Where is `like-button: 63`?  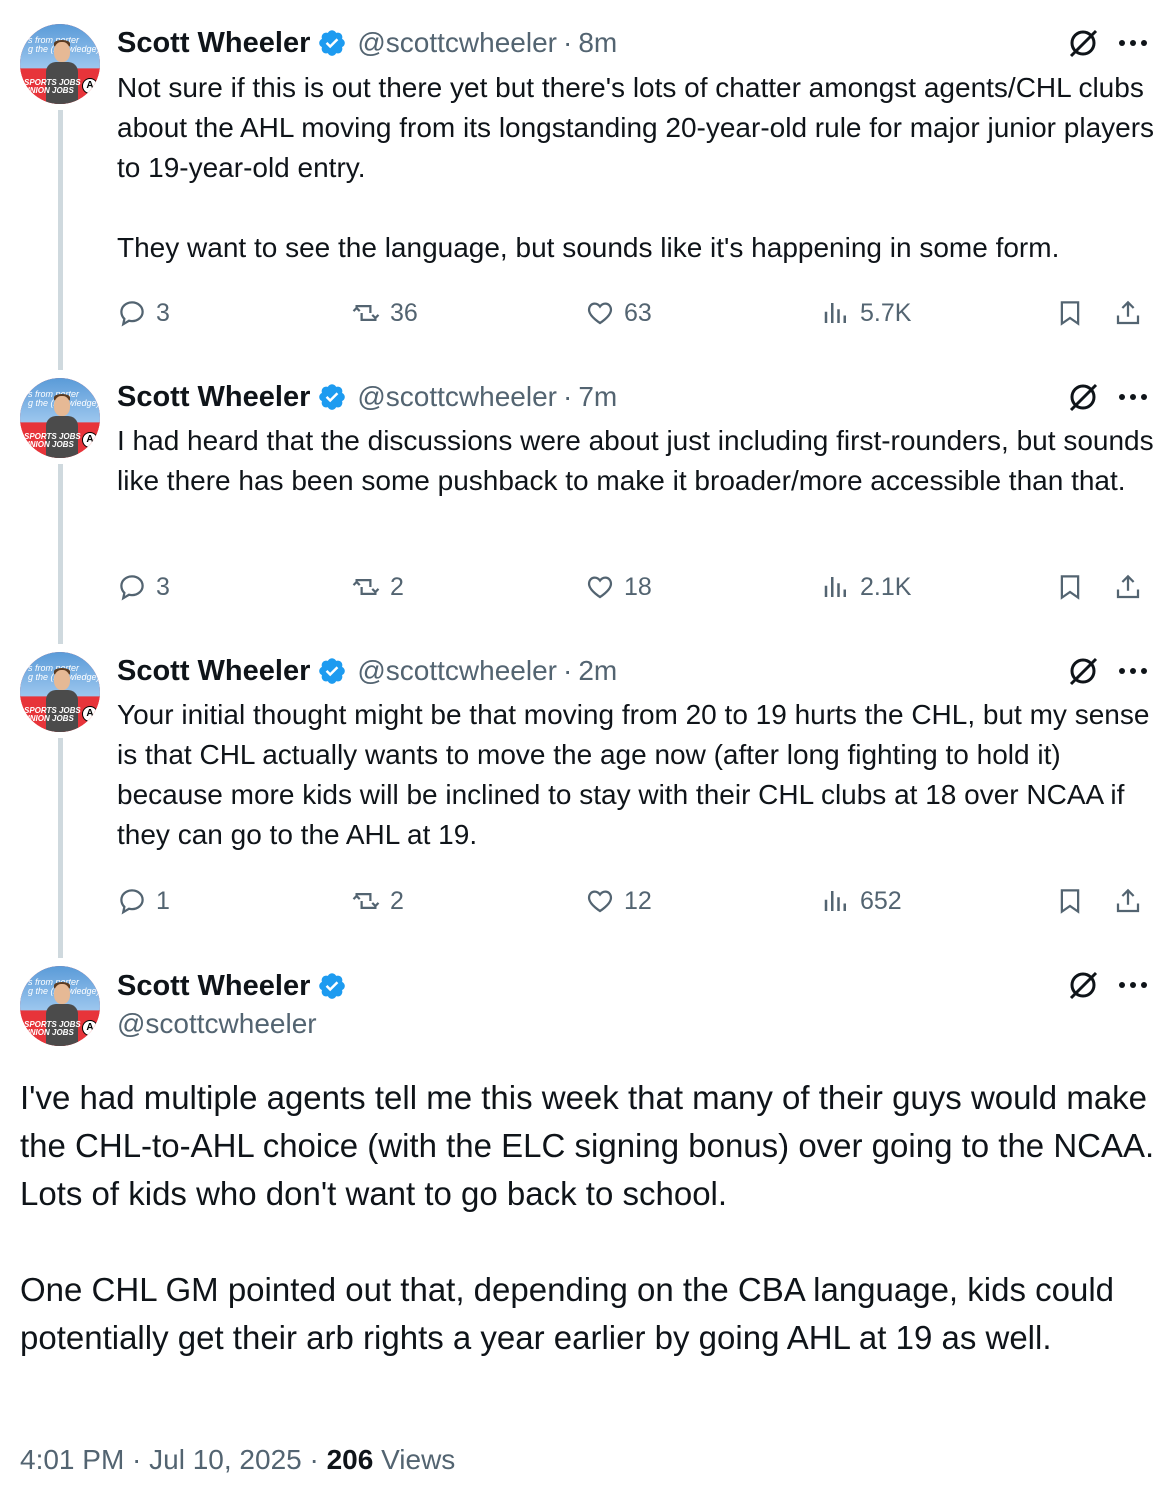 like-button: 63 is located at coordinates (618, 313).